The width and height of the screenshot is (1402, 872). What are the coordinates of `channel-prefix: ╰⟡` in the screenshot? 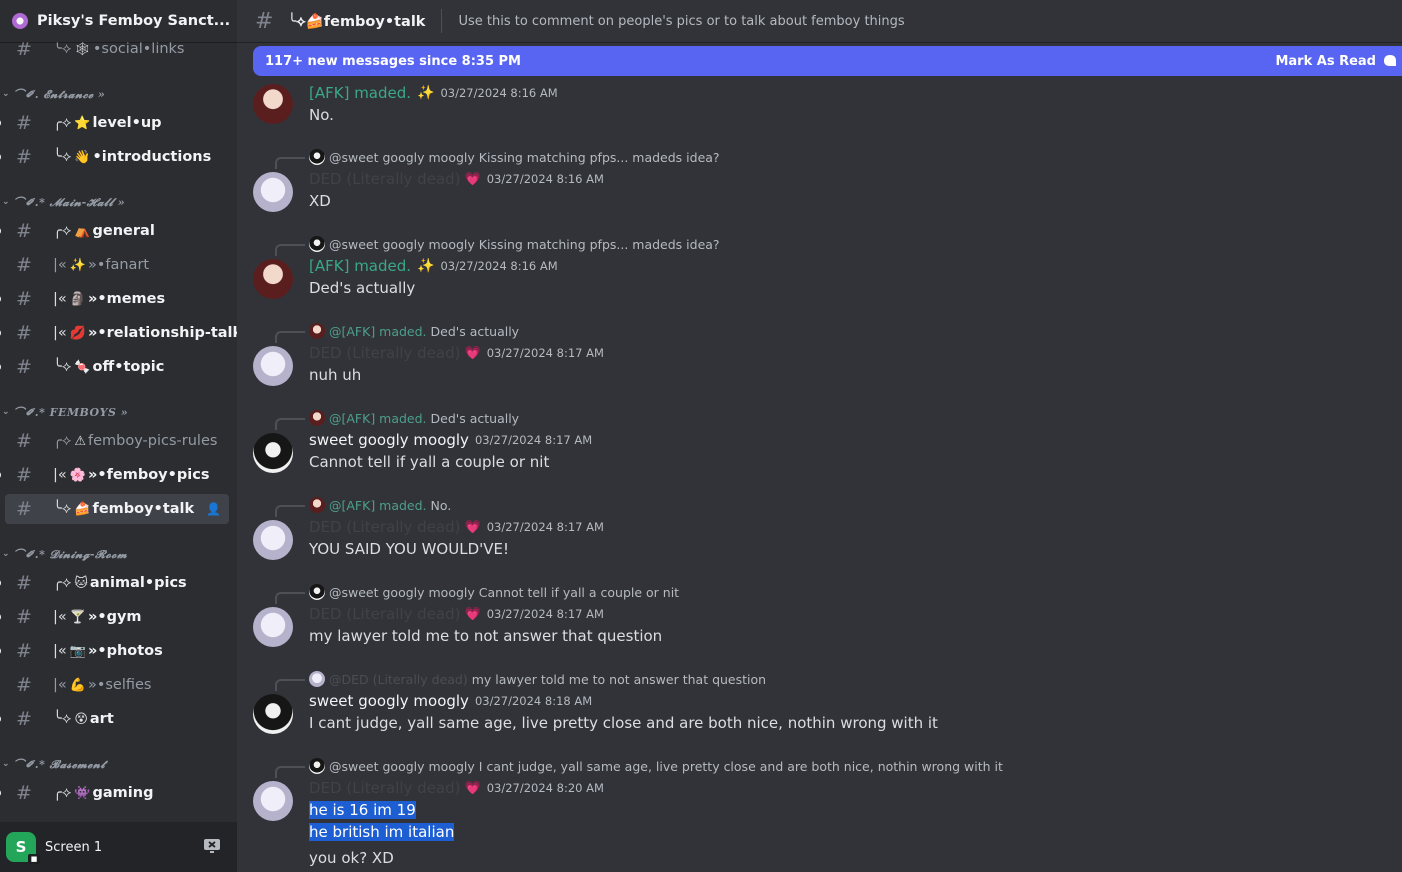 It's located at (62, 719).